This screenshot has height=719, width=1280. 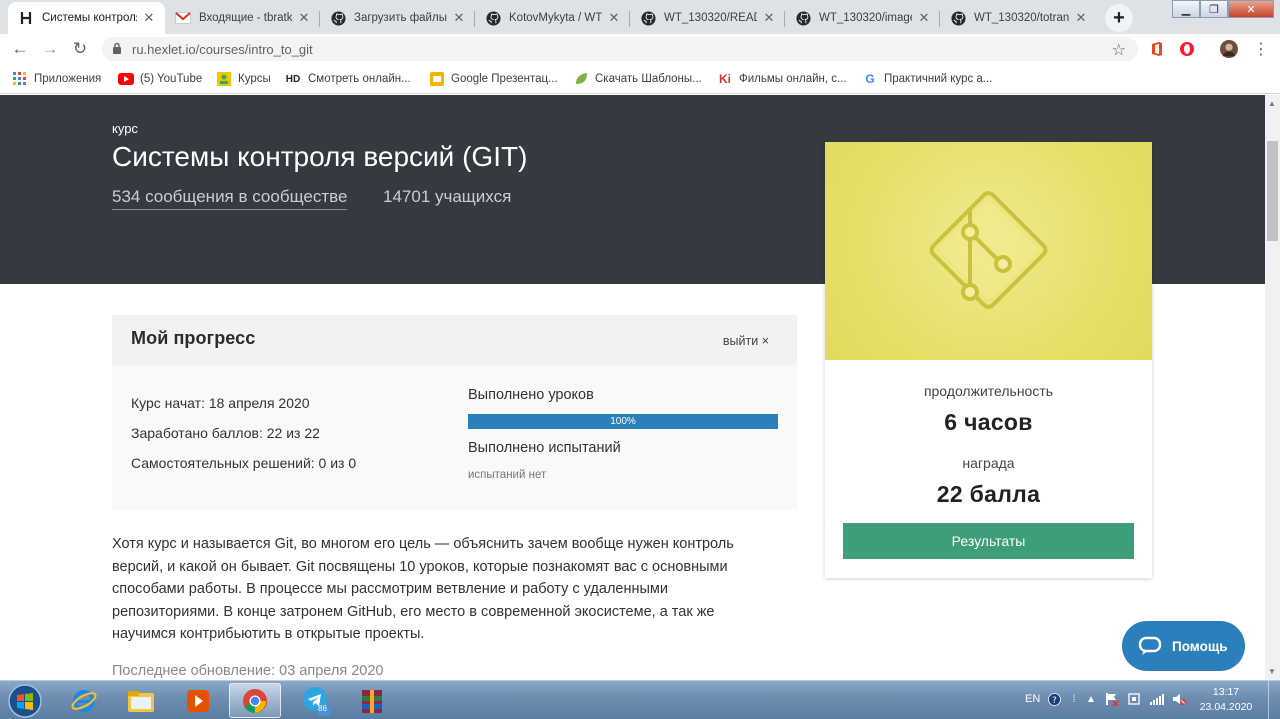 What do you see at coordinates (230, 198) in the screenshot?
I see `community-link: 534 сообщения в сообществе` at bounding box center [230, 198].